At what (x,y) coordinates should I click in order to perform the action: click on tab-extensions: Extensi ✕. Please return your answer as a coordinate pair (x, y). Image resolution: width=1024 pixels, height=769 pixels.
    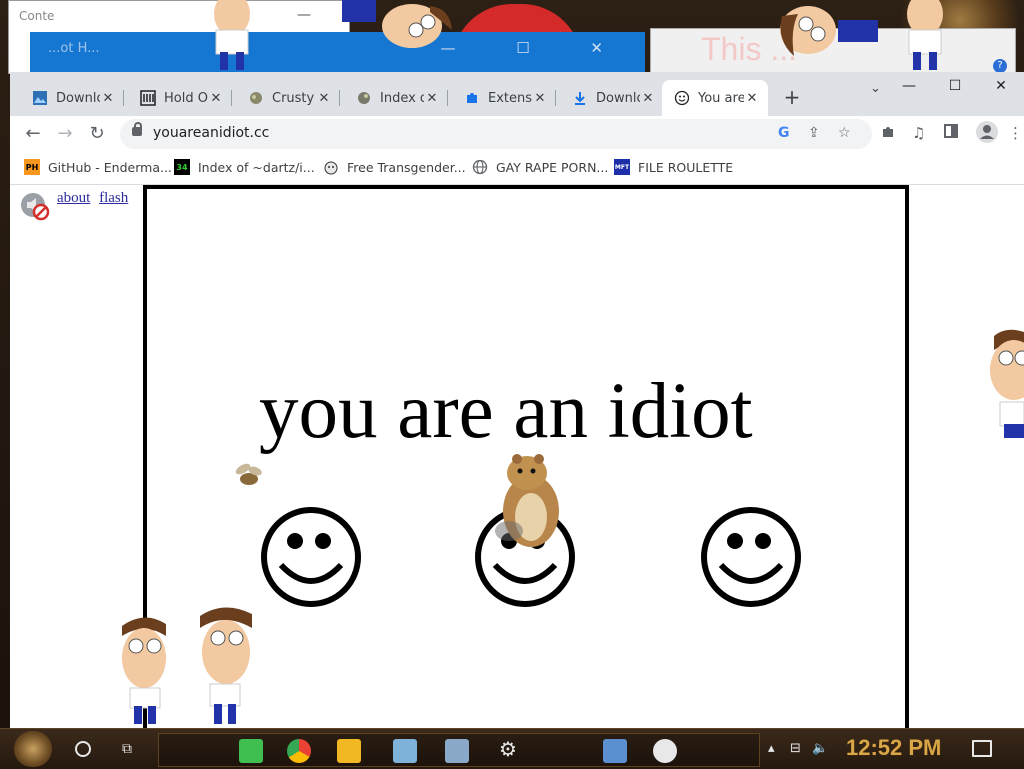
    Looking at the image, I should click on (504, 98).